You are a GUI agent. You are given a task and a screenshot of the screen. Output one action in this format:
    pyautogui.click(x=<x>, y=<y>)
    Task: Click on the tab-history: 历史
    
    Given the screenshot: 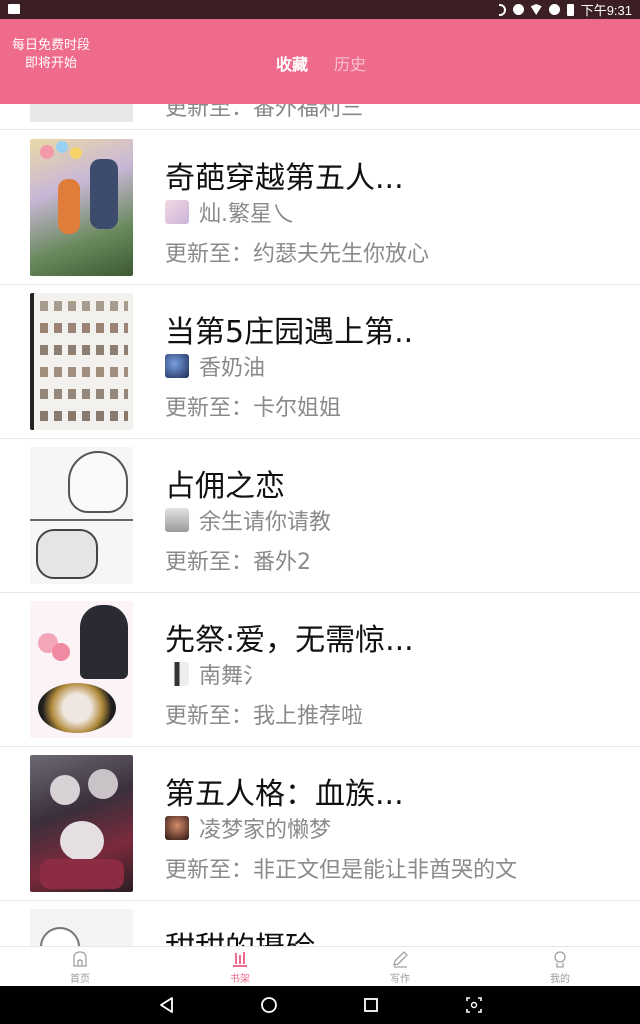 What is the action you would take?
    pyautogui.click(x=350, y=63)
    